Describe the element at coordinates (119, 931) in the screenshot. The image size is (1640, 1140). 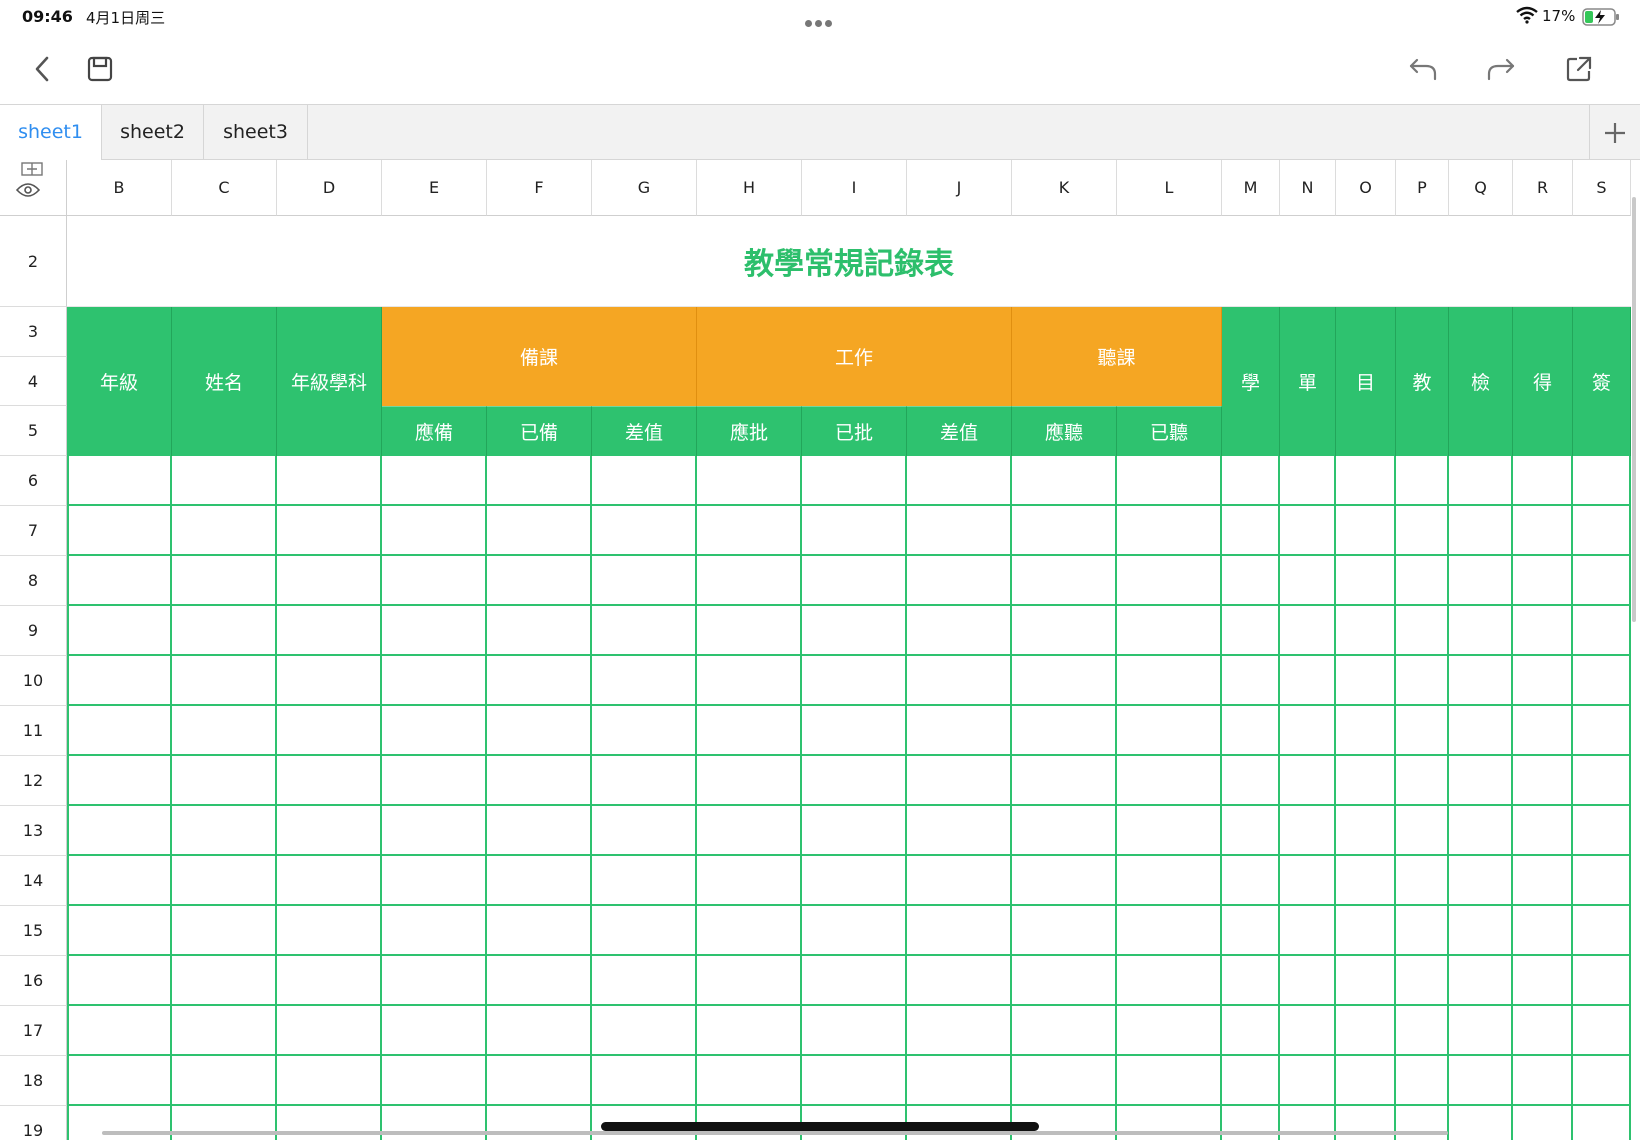
I see `cell-b15` at that location.